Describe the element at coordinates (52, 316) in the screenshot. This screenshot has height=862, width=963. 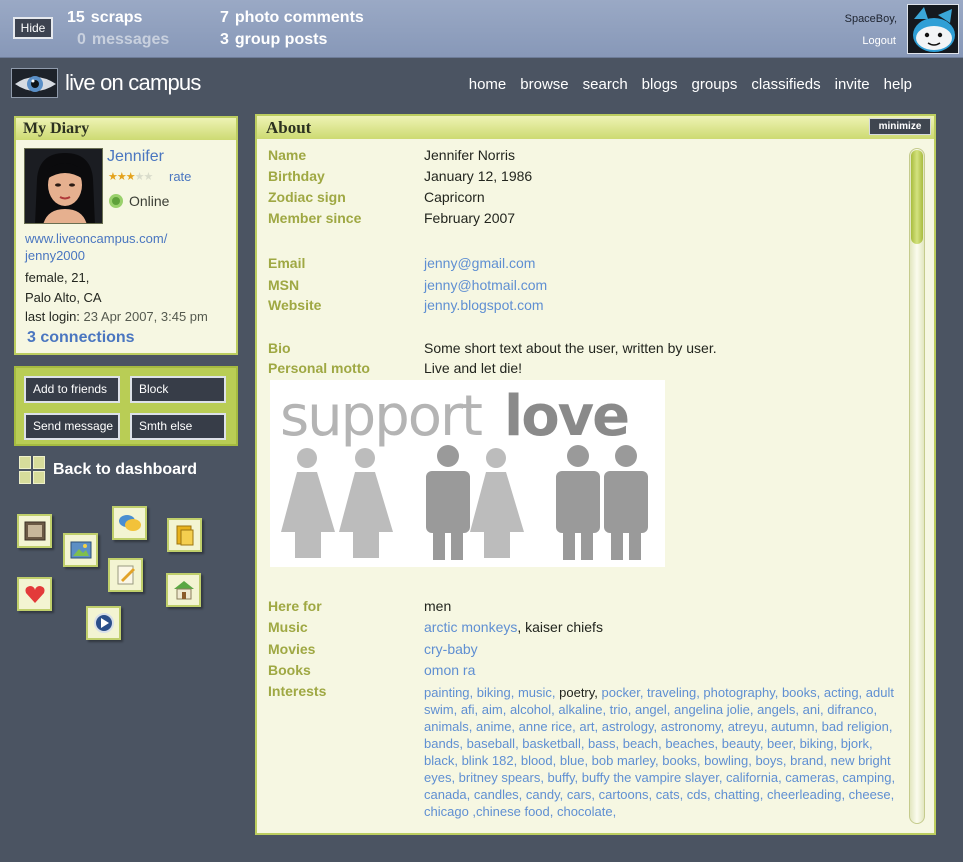
I see `last-login-label: last login:` at that location.